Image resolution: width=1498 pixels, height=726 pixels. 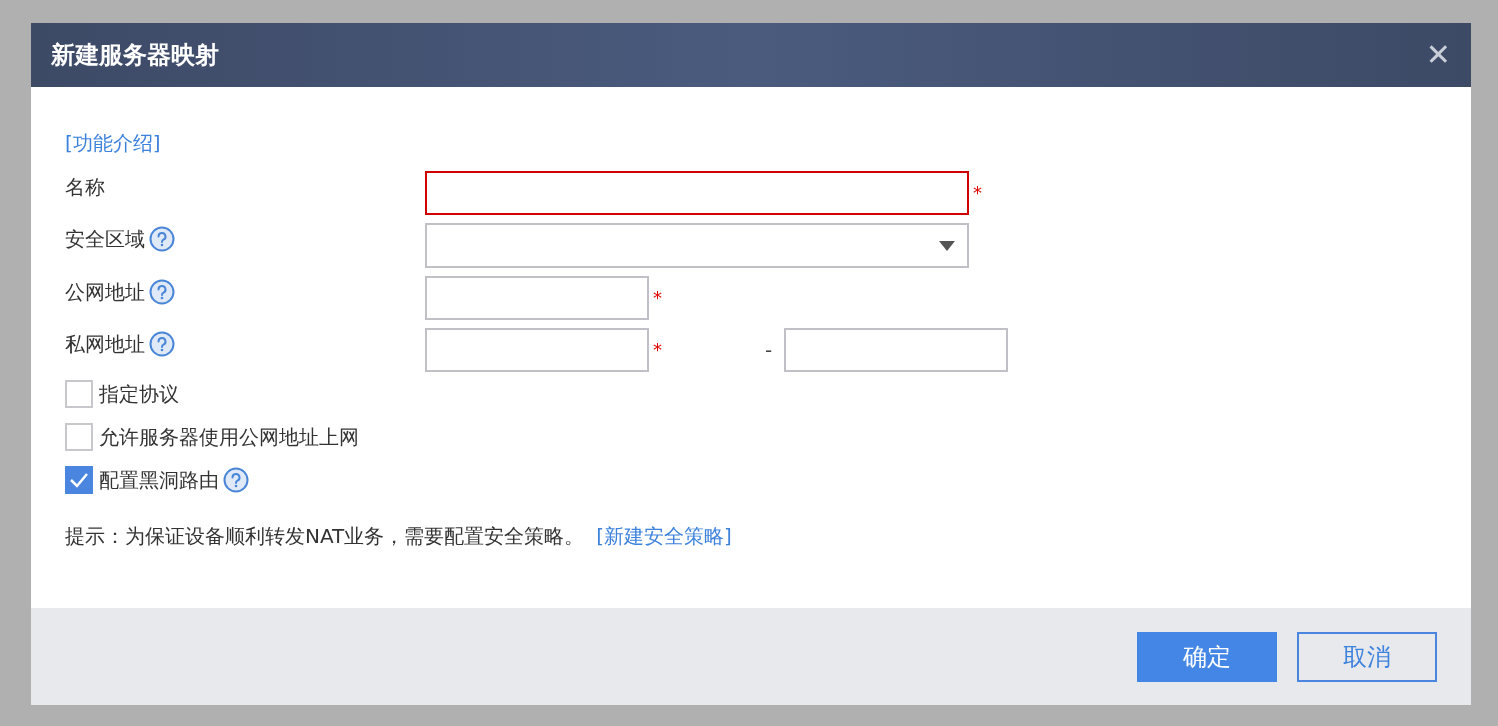 What do you see at coordinates (135, 55) in the screenshot?
I see `dialog-title: 新建服务器映射` at bounding box center [135, 55].